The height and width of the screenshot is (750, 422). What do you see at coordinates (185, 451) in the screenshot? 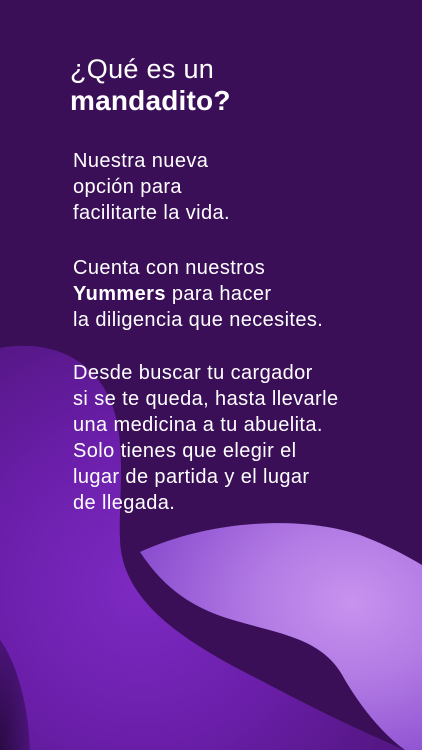
I see `paragraph-examples-line: Solo tienes que elegir el` at bounding box center [185, 451].